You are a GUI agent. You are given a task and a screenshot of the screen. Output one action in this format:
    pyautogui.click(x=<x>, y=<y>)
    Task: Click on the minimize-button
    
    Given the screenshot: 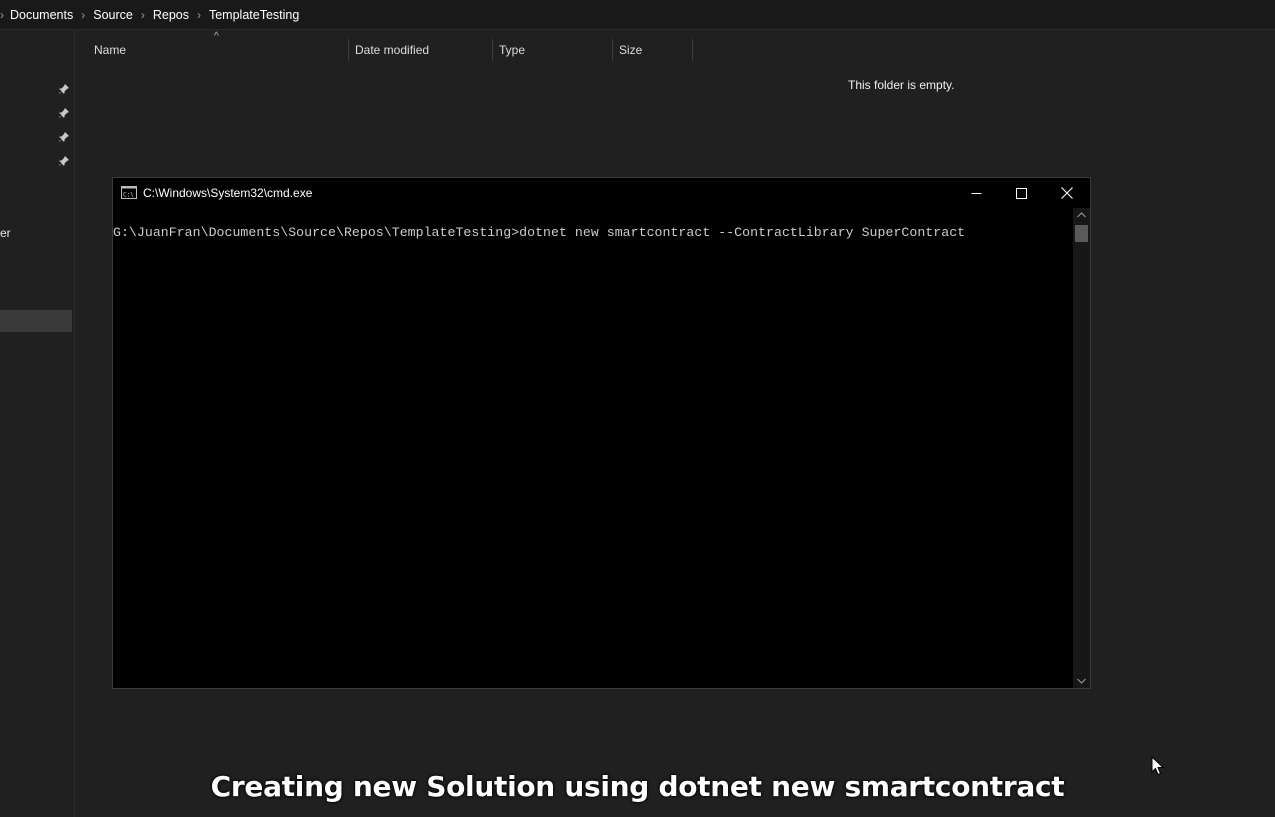 What is the action you would take?
    pyautogui.click(x=976, y=193)
    